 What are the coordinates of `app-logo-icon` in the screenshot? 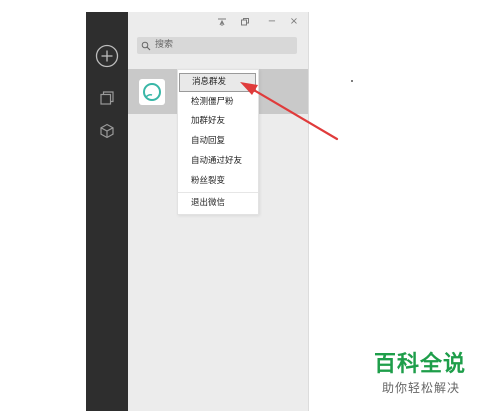 It's located at (152, 92).